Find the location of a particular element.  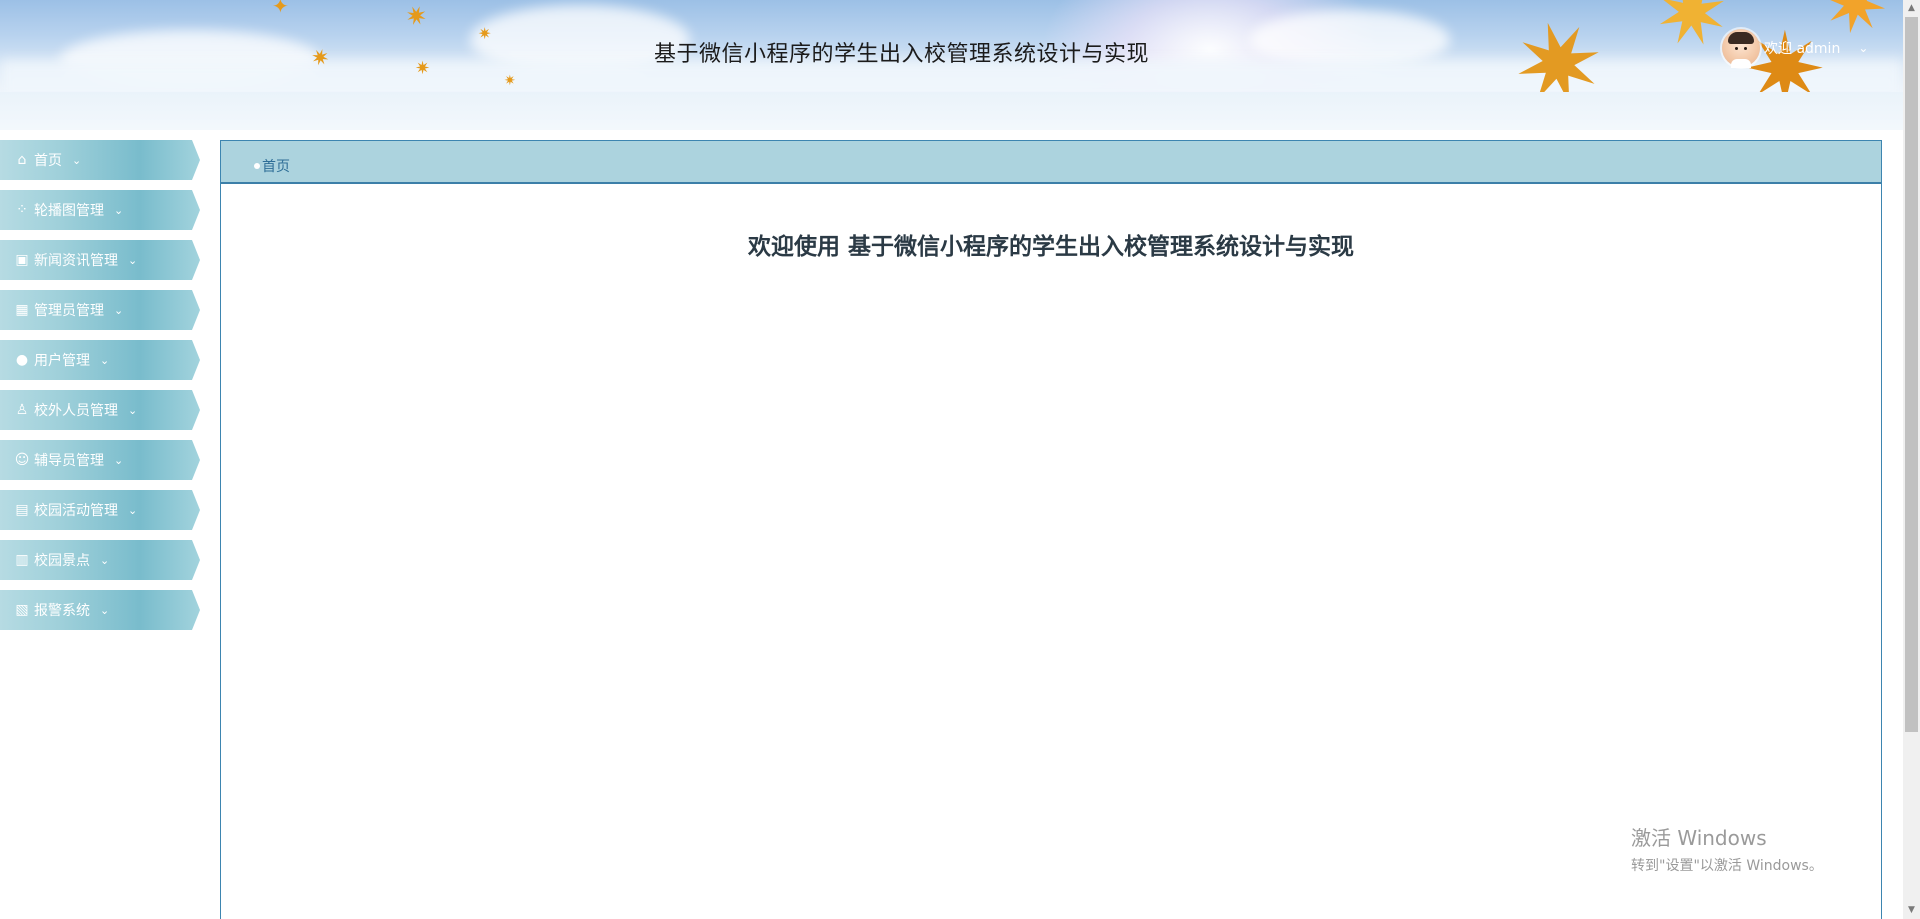

breadcrumb-dot-icon is located at coordinates (257, 165).